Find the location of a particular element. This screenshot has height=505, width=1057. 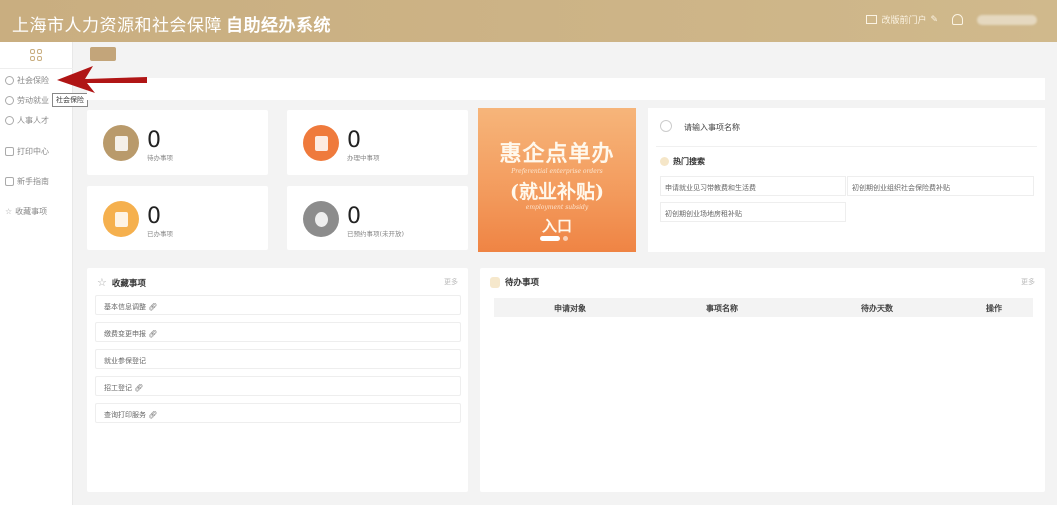

edit-document-icon is located at coordinates (321, 143).